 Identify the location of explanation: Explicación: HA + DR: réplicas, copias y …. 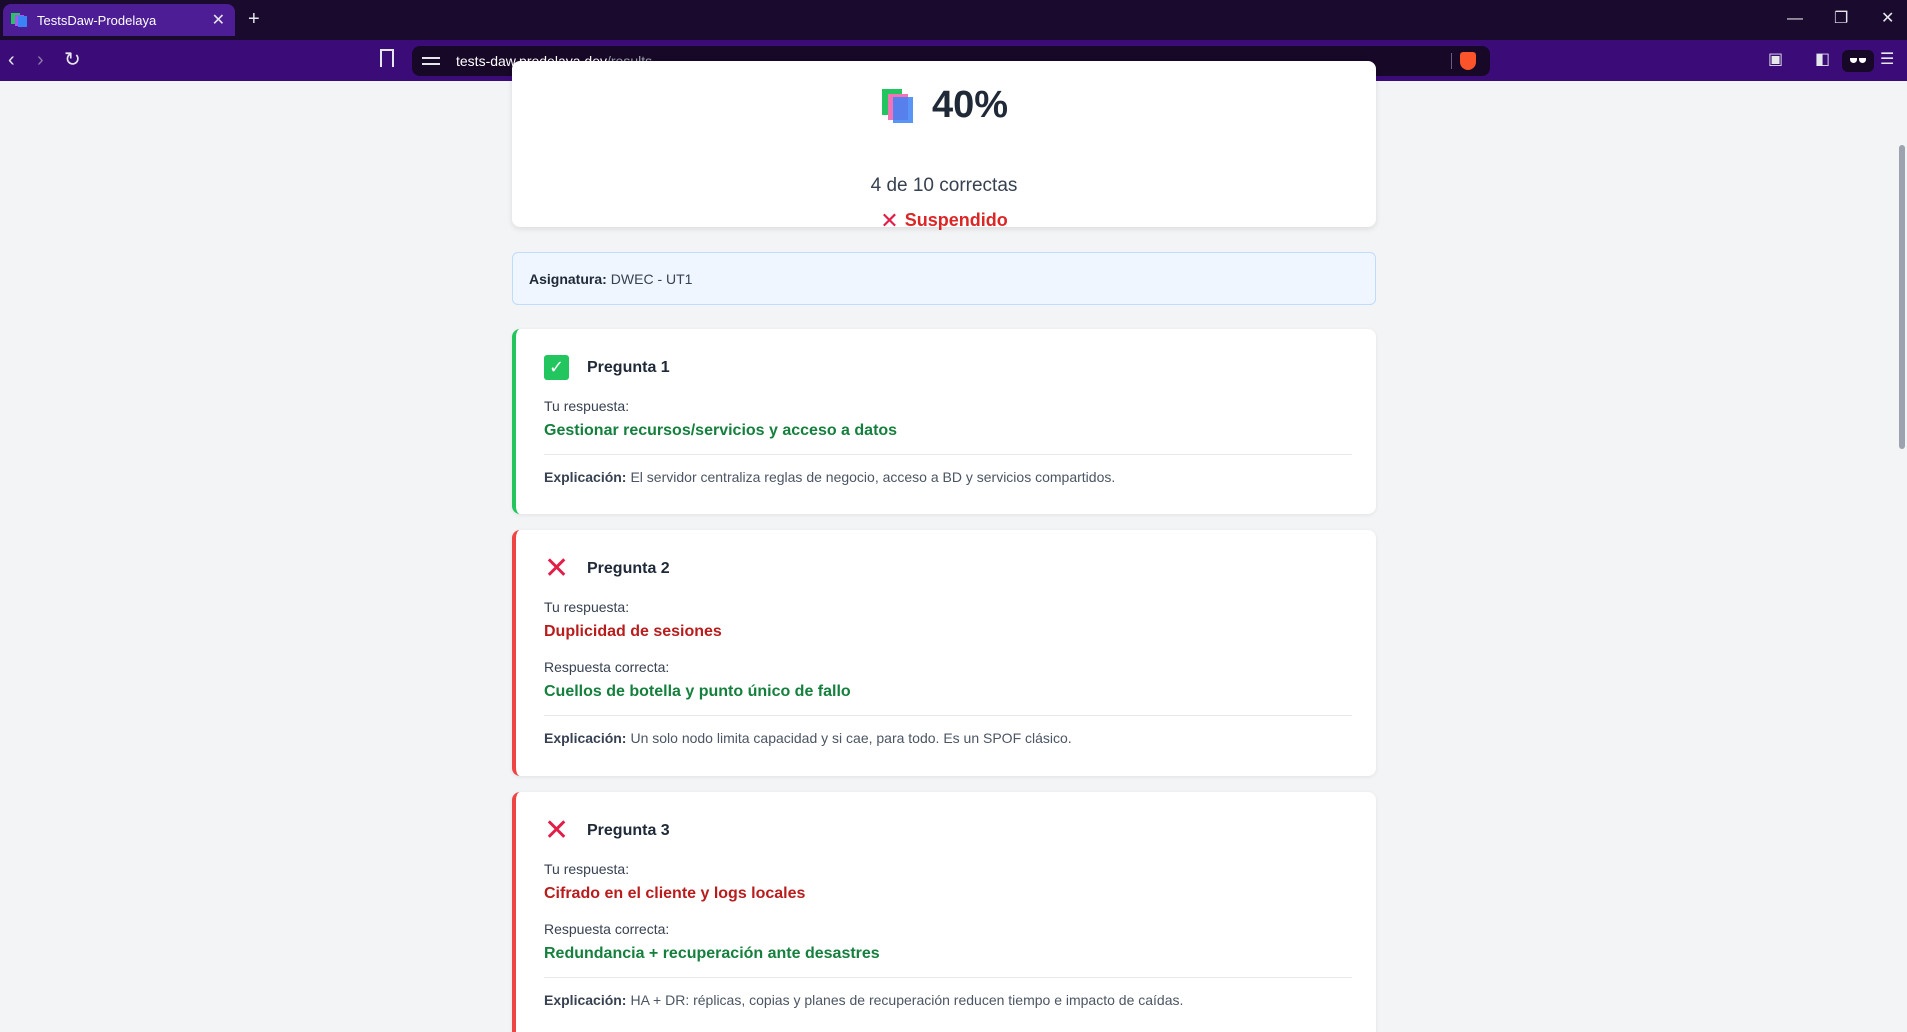
(948, 1000).